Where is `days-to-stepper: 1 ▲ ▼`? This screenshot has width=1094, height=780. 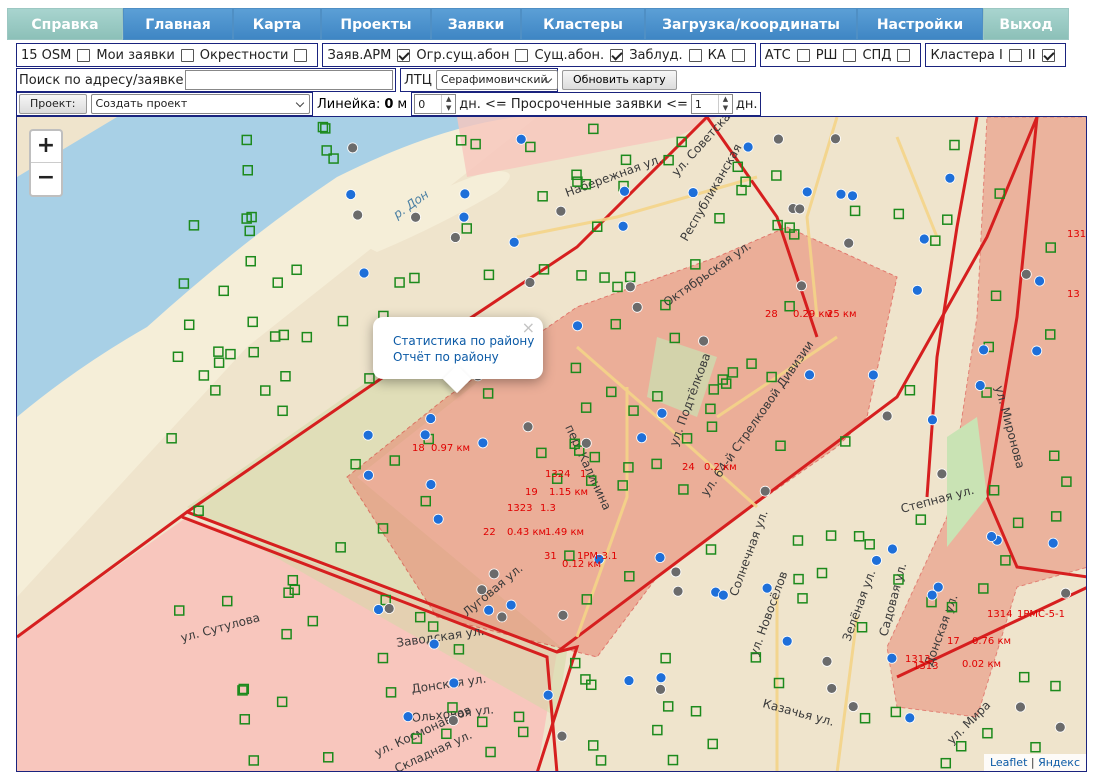
days-to-stepper: 1 ▲ ▼ is located at coordinates (711, 104).